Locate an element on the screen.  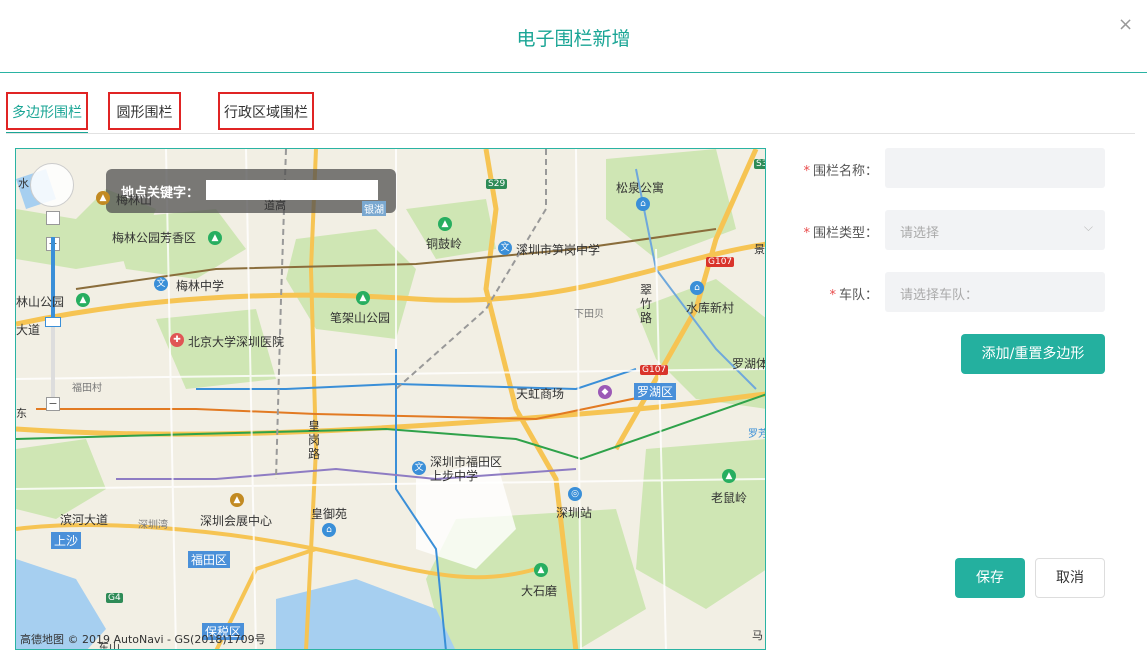
map-label: 水 is located at coordinates (23, 183).